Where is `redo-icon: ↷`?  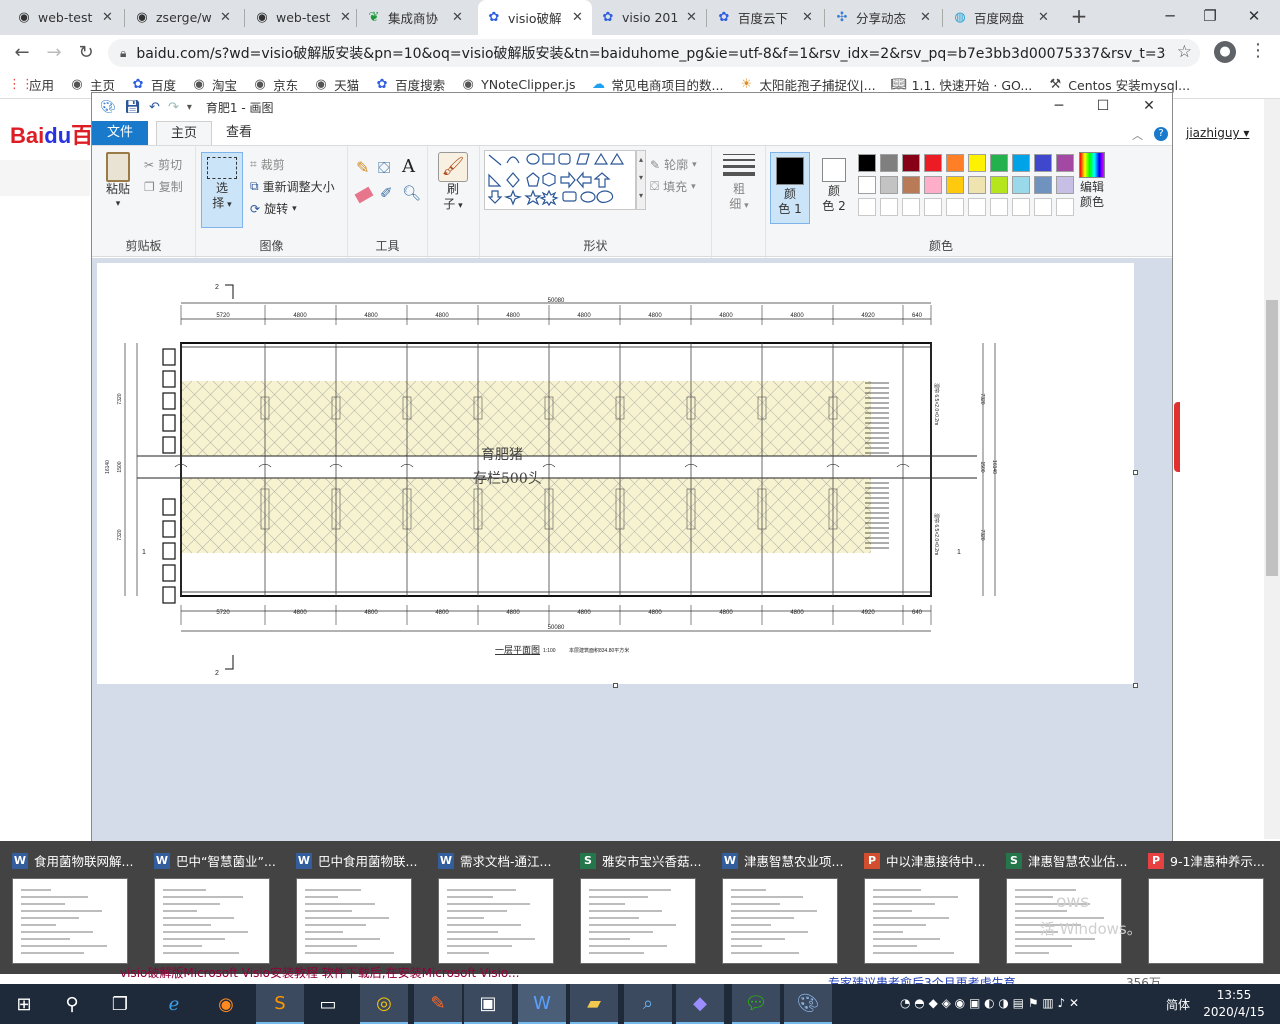 redo-icon: ↷ is located at coordinates (173, 107).